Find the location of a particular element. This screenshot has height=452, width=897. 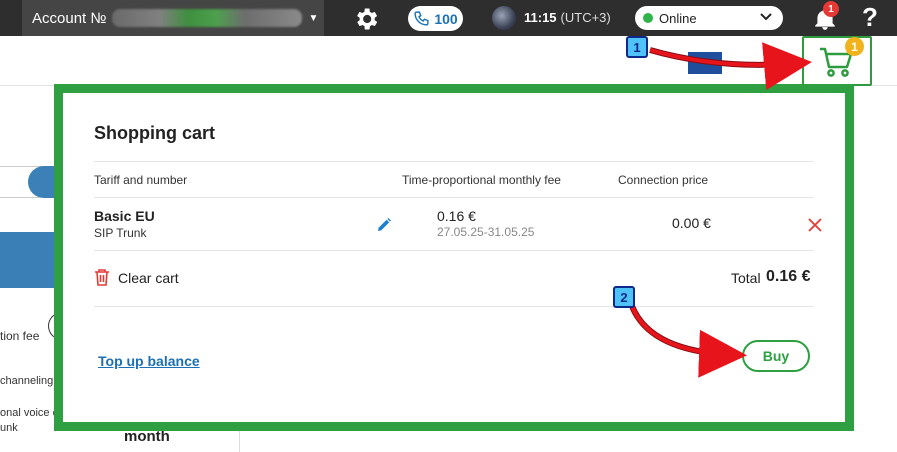

gear-icon is located at coordinates (366, 19).